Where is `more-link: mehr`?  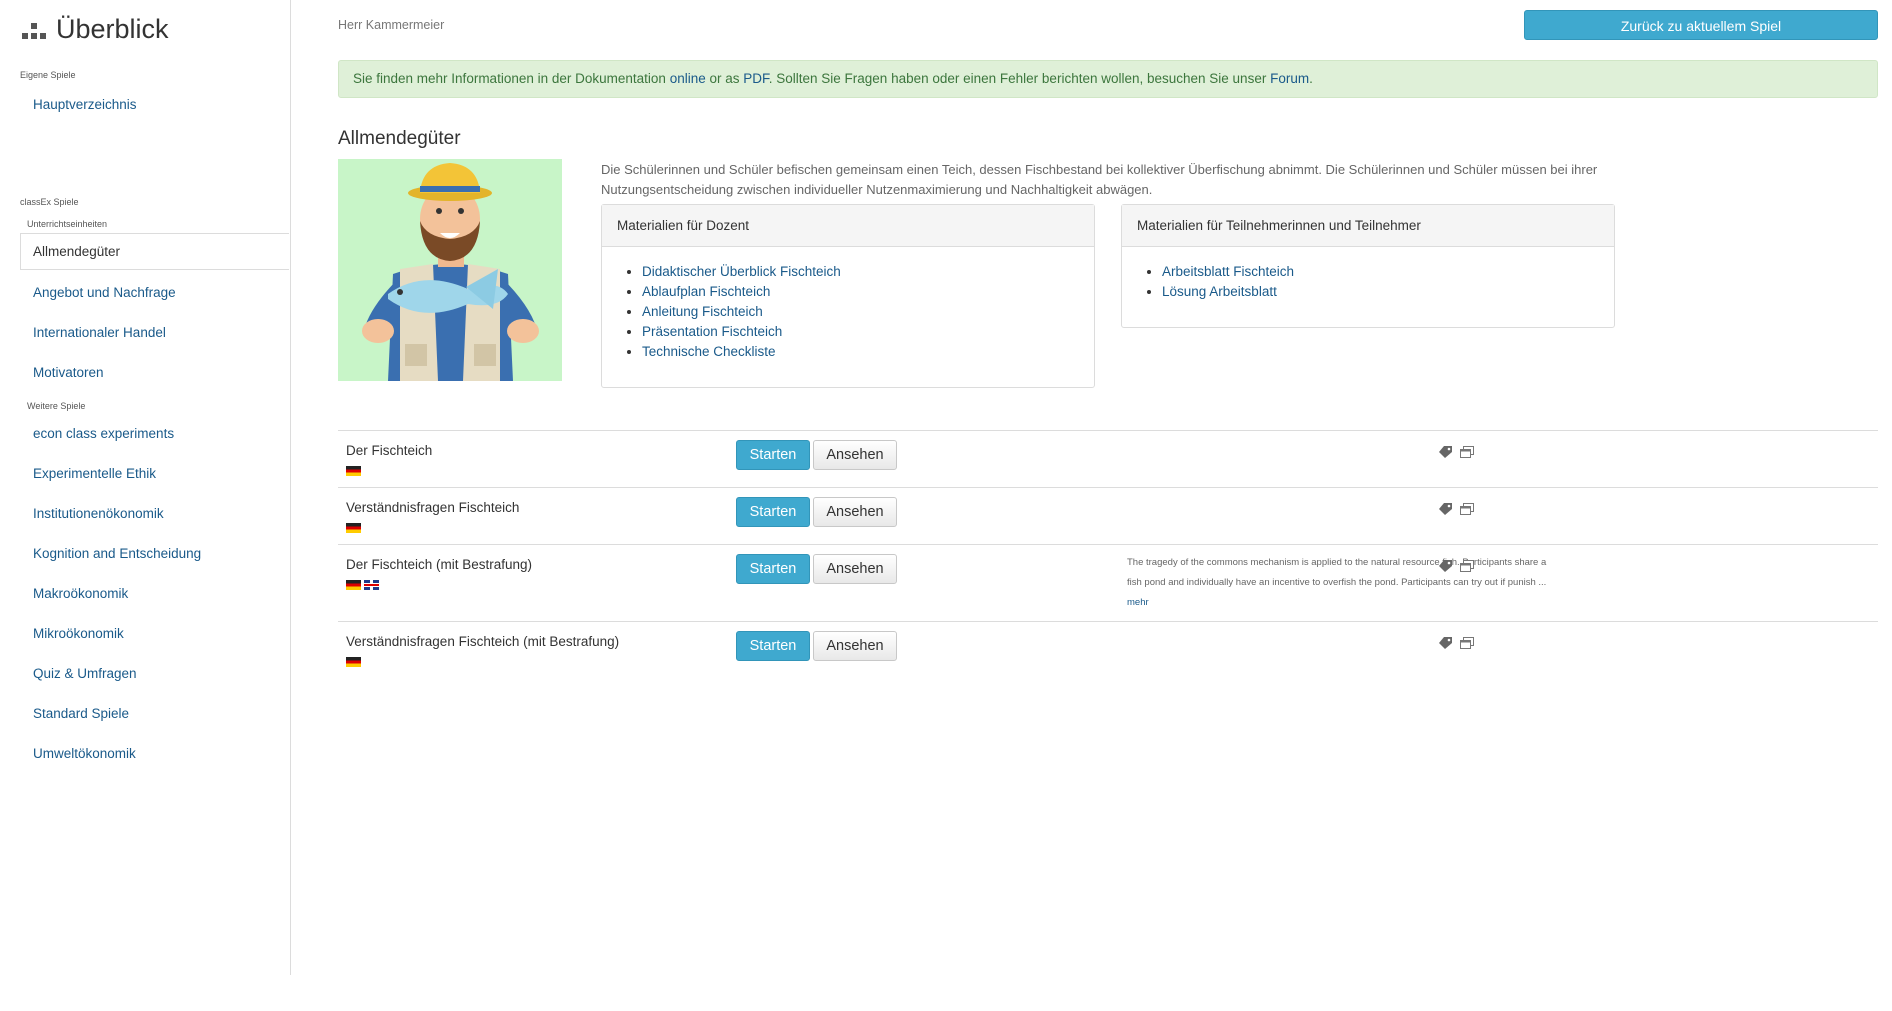
more-link: mehr is located at coordinates (1138, 602).